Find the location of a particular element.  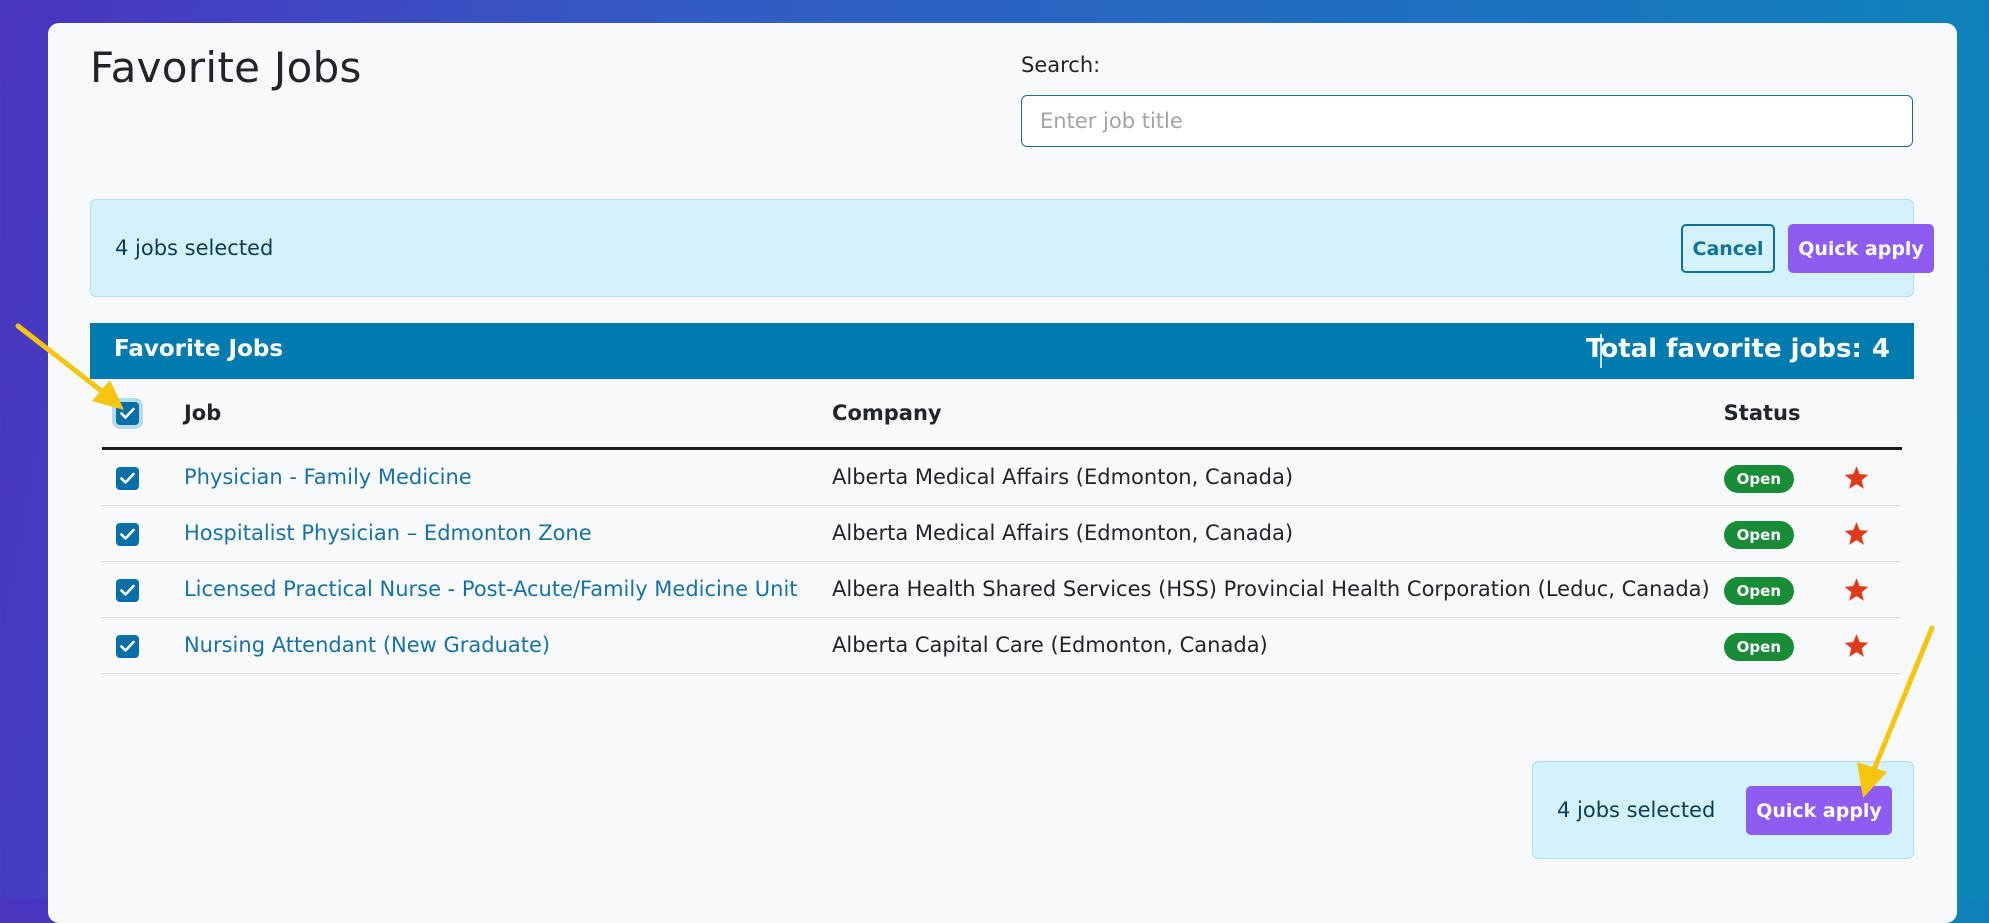

table-header-bar: Favorite Jobs Total favorite jobs: 4 is located at coordinates (1002, 351).